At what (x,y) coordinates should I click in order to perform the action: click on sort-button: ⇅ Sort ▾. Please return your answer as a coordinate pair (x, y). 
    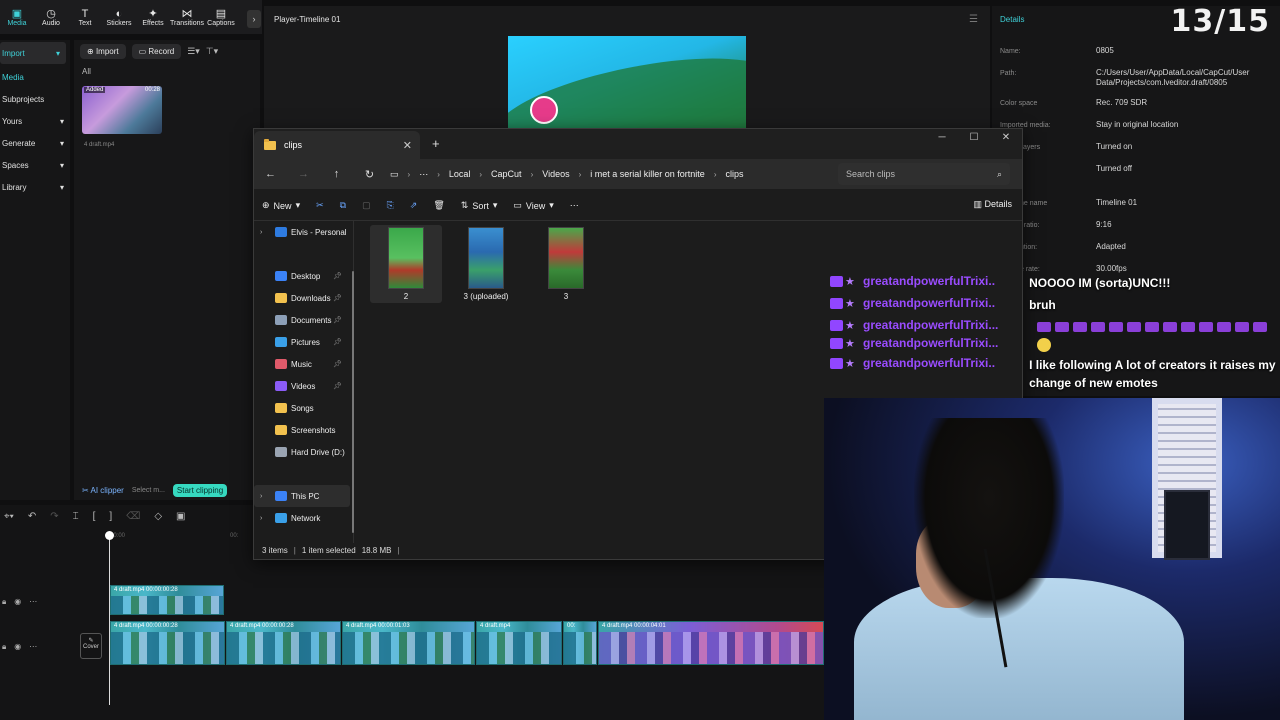
    Looking at the image, I should click on (479, 205).